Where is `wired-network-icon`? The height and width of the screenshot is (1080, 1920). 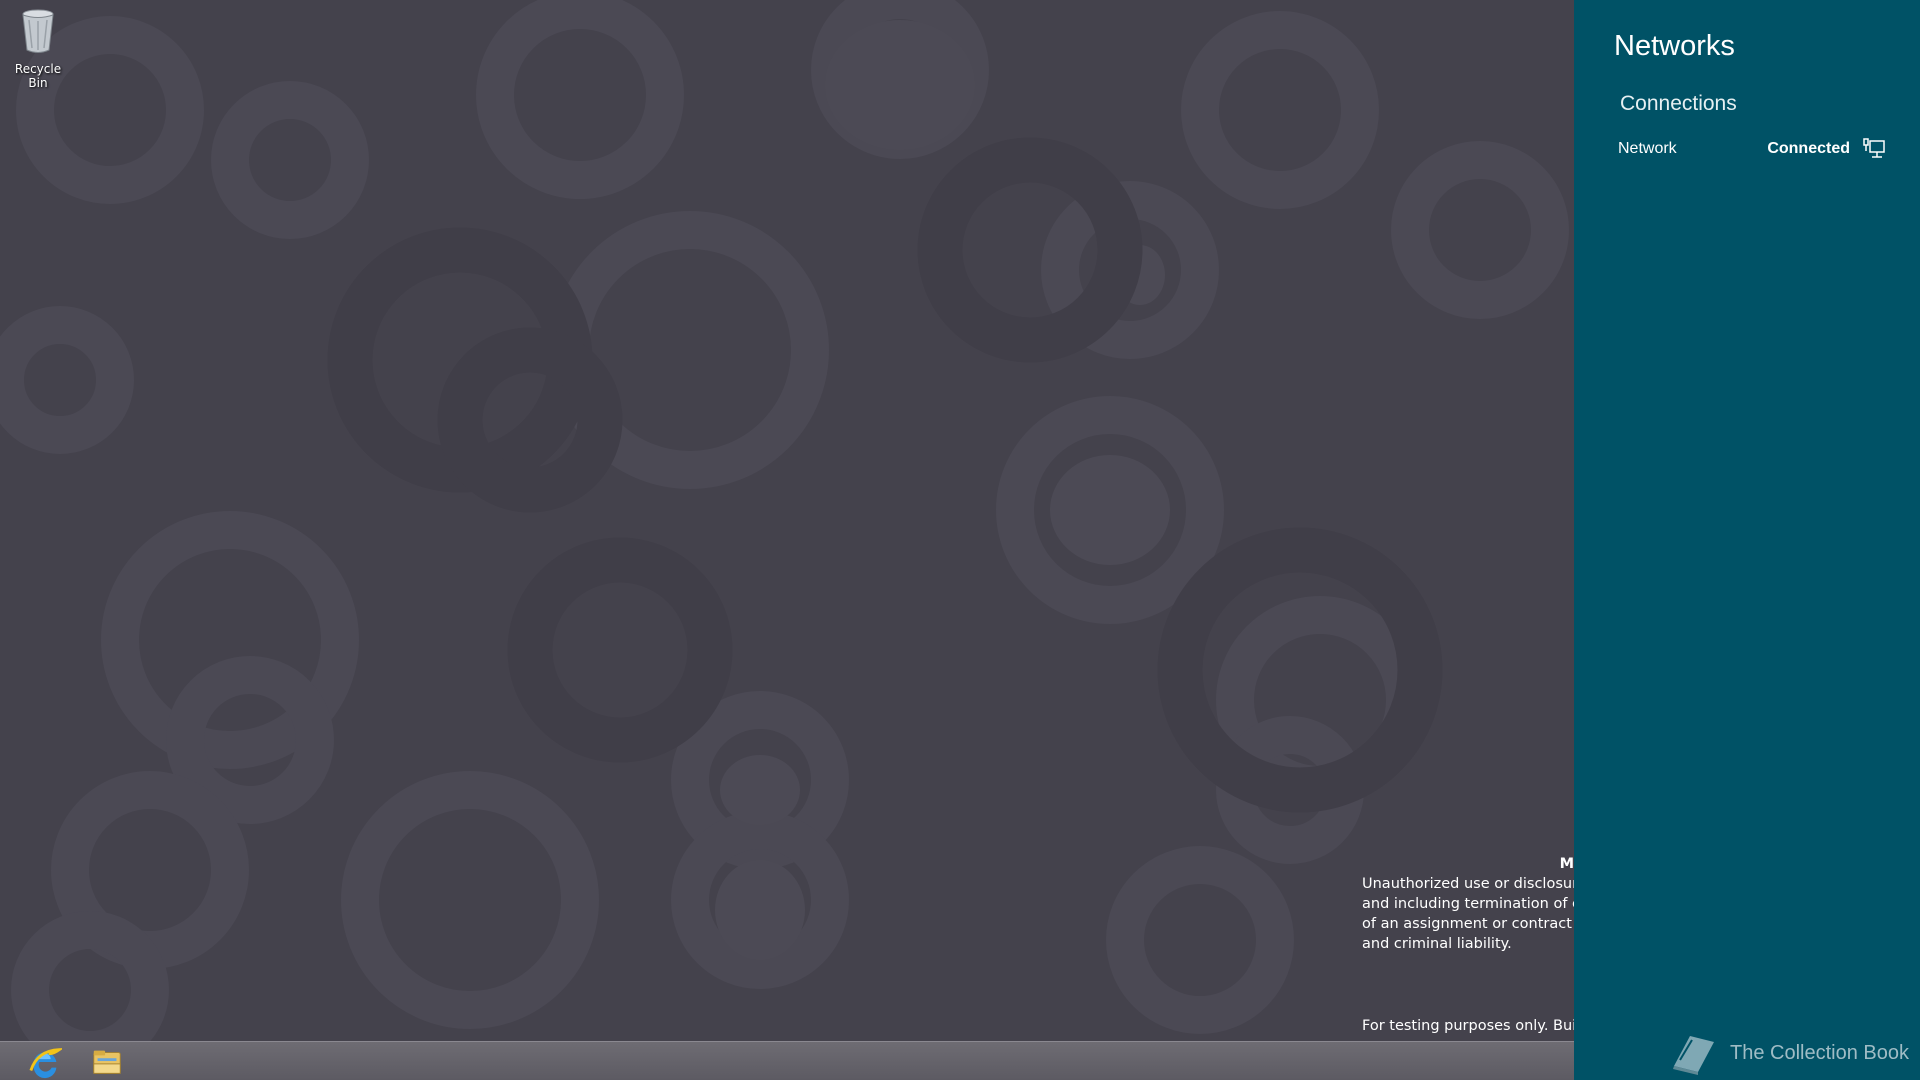
wired-network-icon is located at coordinates (1874, 148).